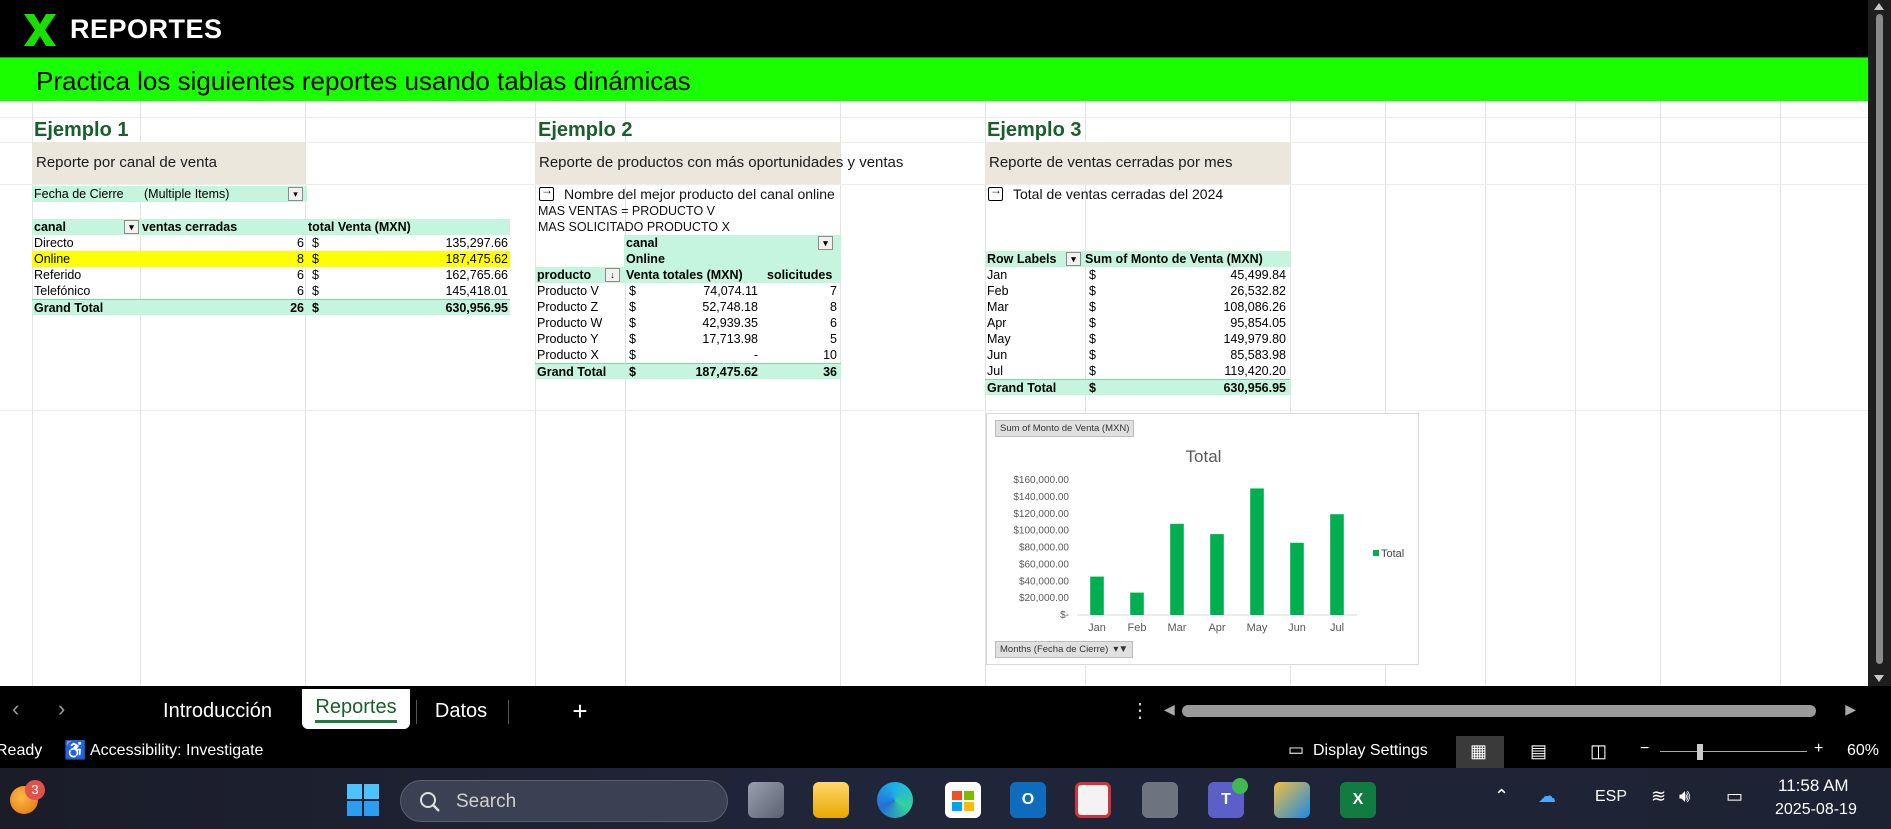 Image resolution: width=1891 pixels, height=829 pixels. I want to click on x-tick-label: Jul, so click(1337, 628).